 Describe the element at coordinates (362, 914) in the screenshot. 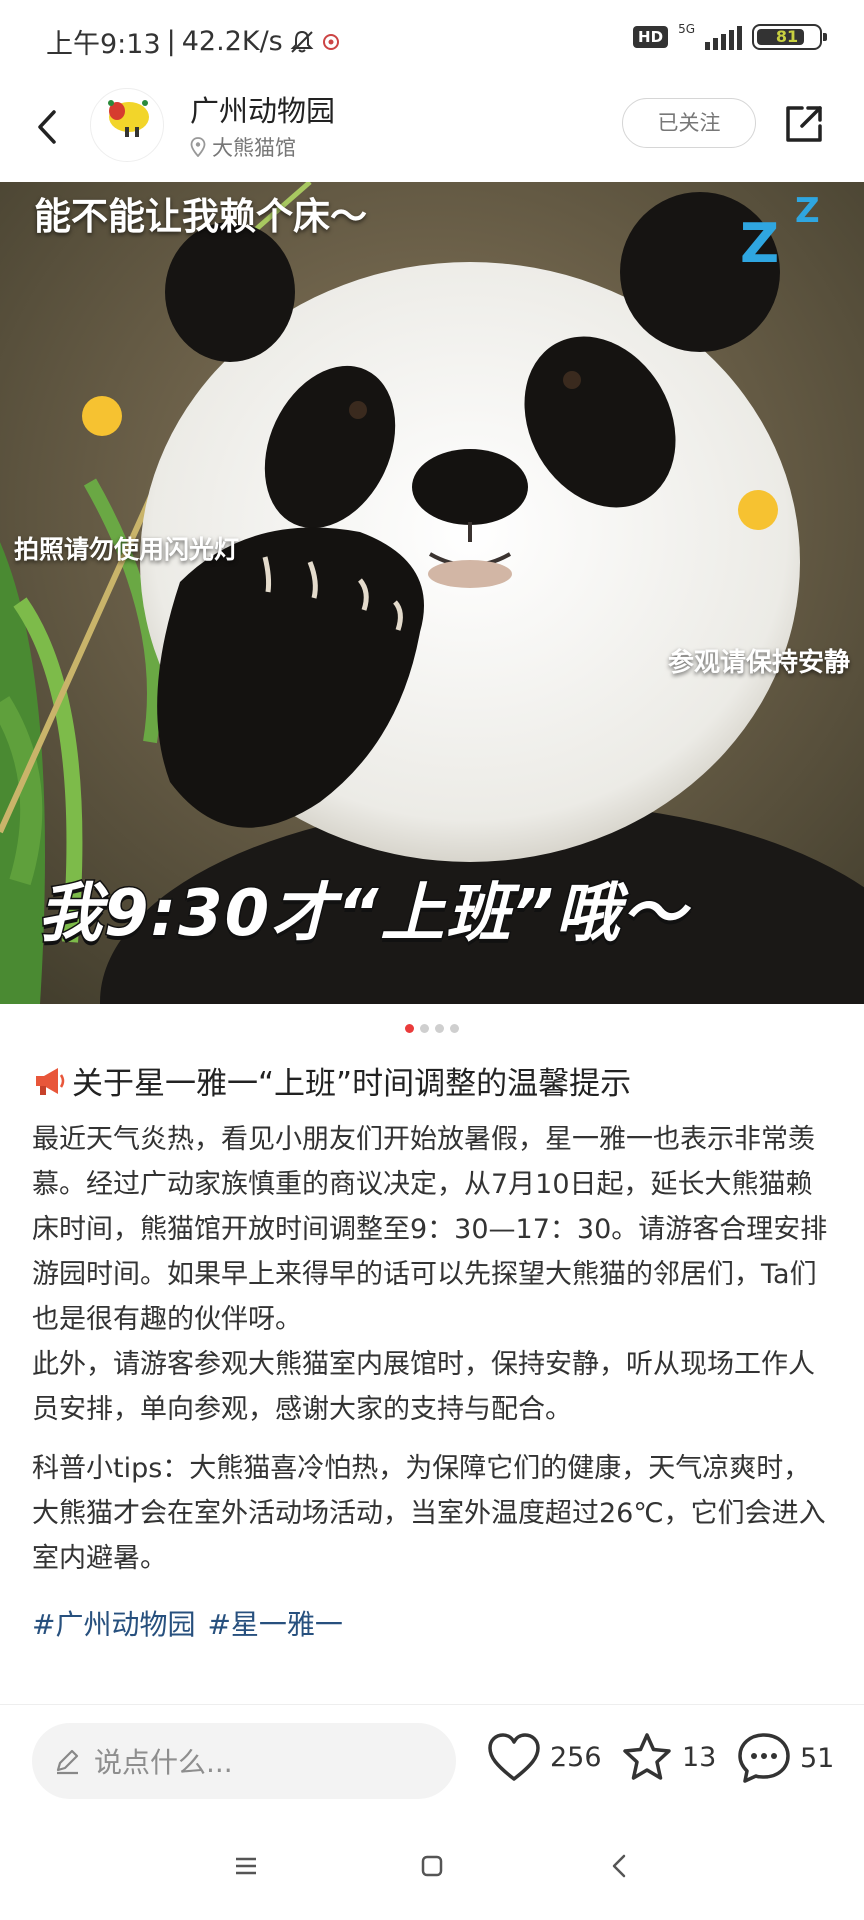

I see `caption-big: 我9:30才“上班”哦～` at that location.